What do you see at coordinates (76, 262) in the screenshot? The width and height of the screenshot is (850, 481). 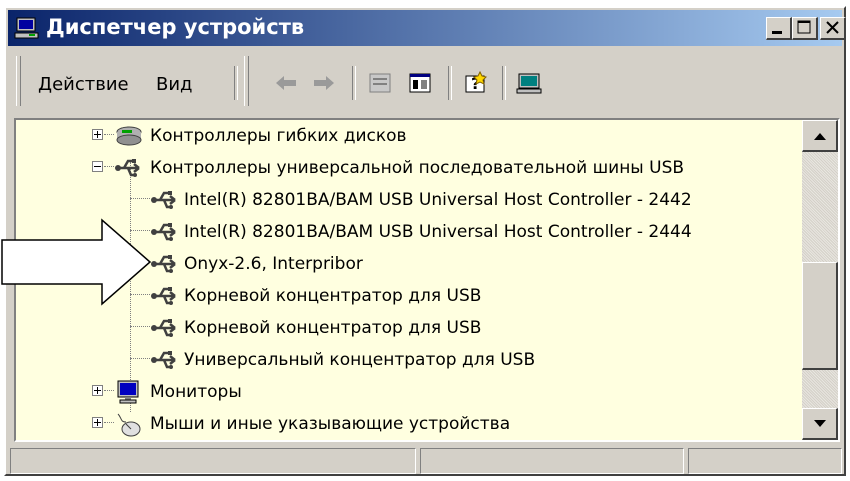 I see `pointer-arrow-icon` at bounding box center [76, 262].